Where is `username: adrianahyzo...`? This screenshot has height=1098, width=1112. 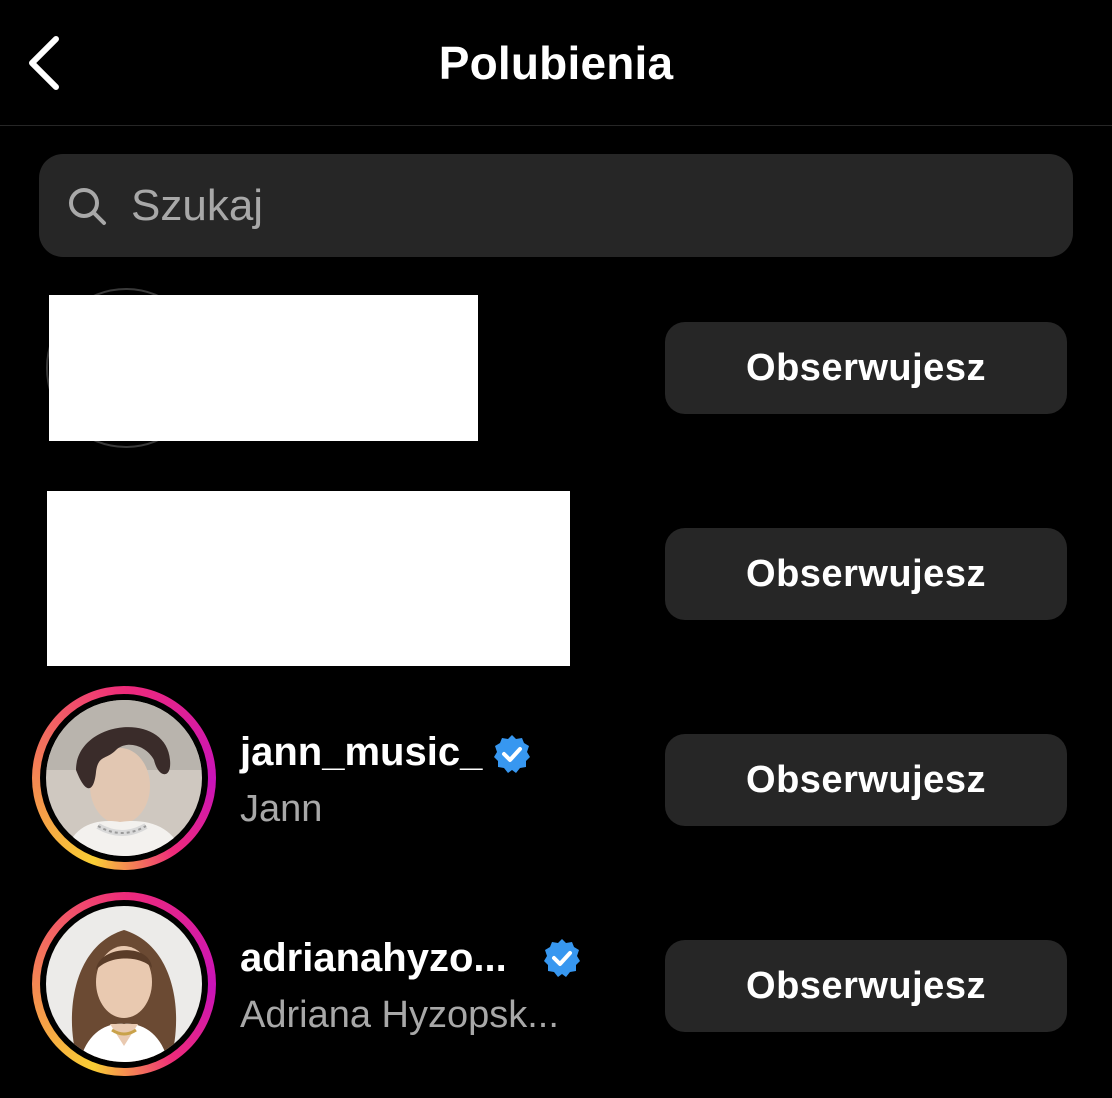
username: adrianahyzo... is located at coordinates (373, 958).